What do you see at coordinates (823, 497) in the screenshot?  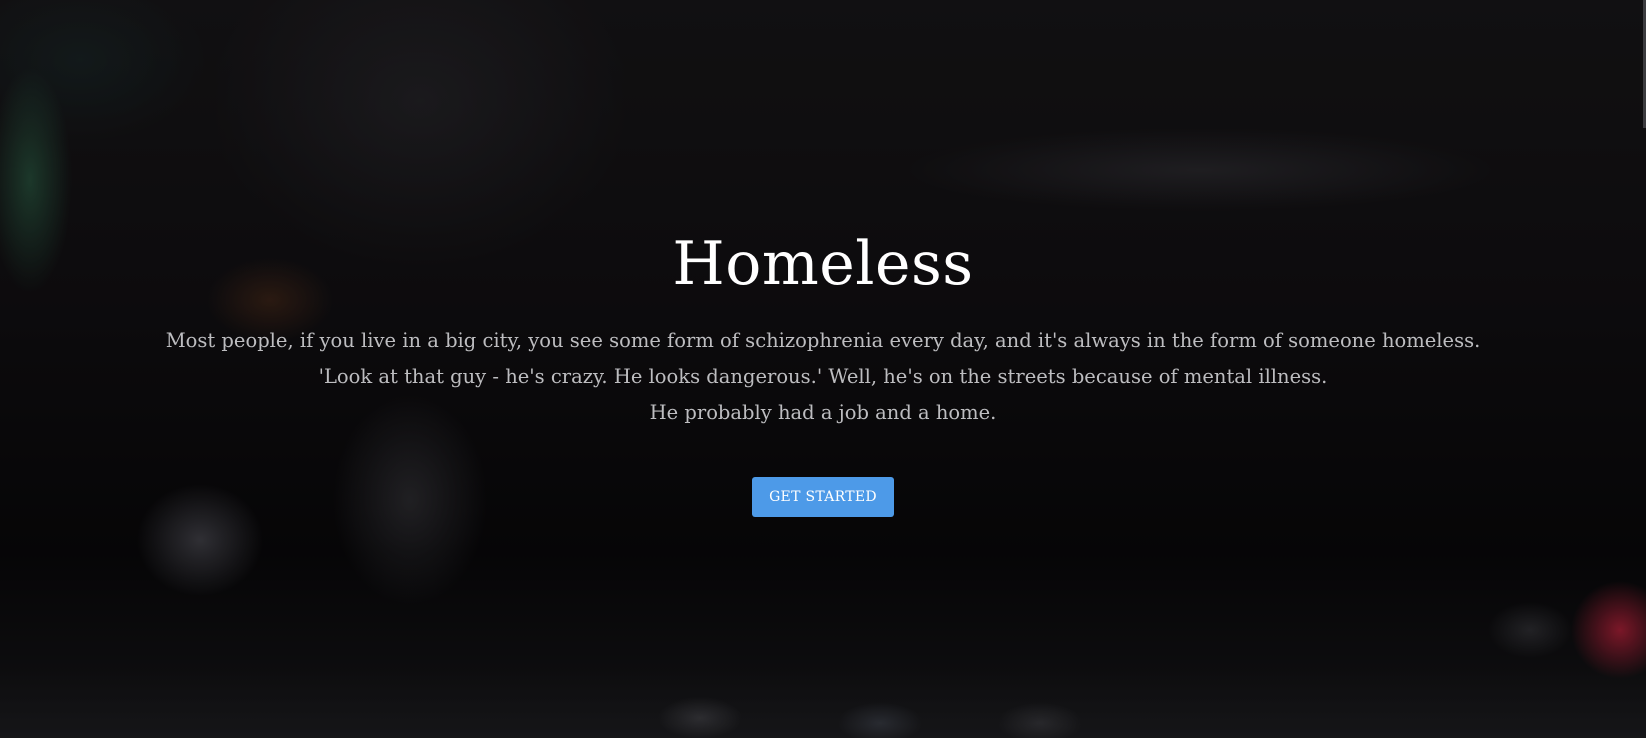 I see `get-started-button: GET STARTED` at bounding box center [823, 497].